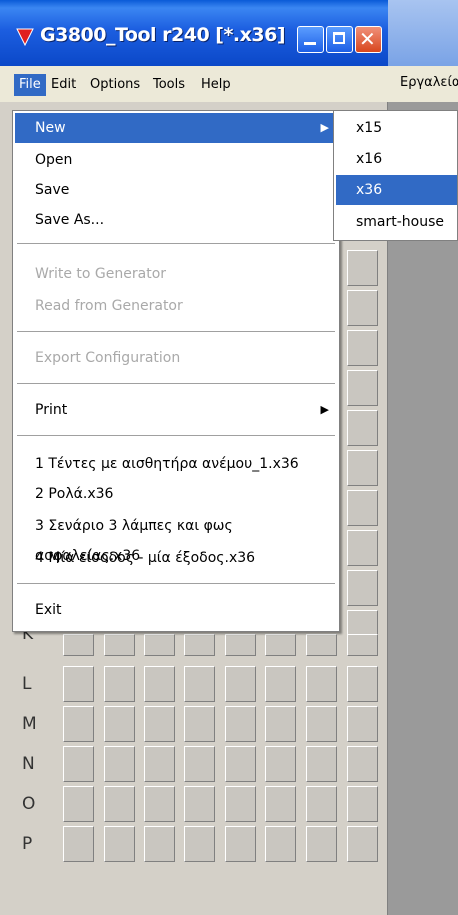 The height and width of the screenshot is (915, 458). Describe the element at coordinates (339, 39) in the screenshot. I see `maximize-button` at that location.